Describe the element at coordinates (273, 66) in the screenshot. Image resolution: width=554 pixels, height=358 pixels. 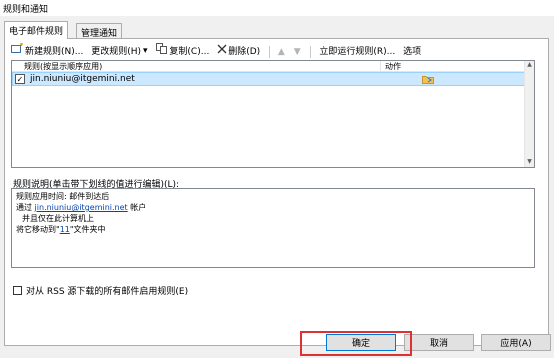
I see `rules-list-header: 规则(按显示顺序应用) 动作` at that location.